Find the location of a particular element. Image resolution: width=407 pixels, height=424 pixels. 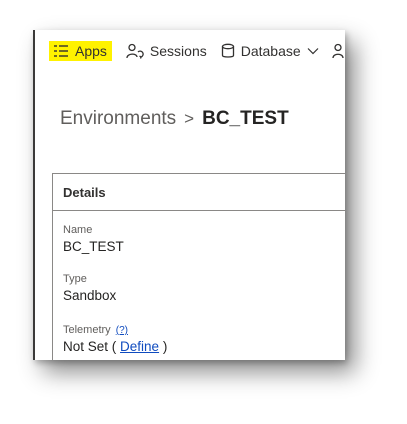

nav-item-sessions-label: Sessions is located at coordinates (178, 51).